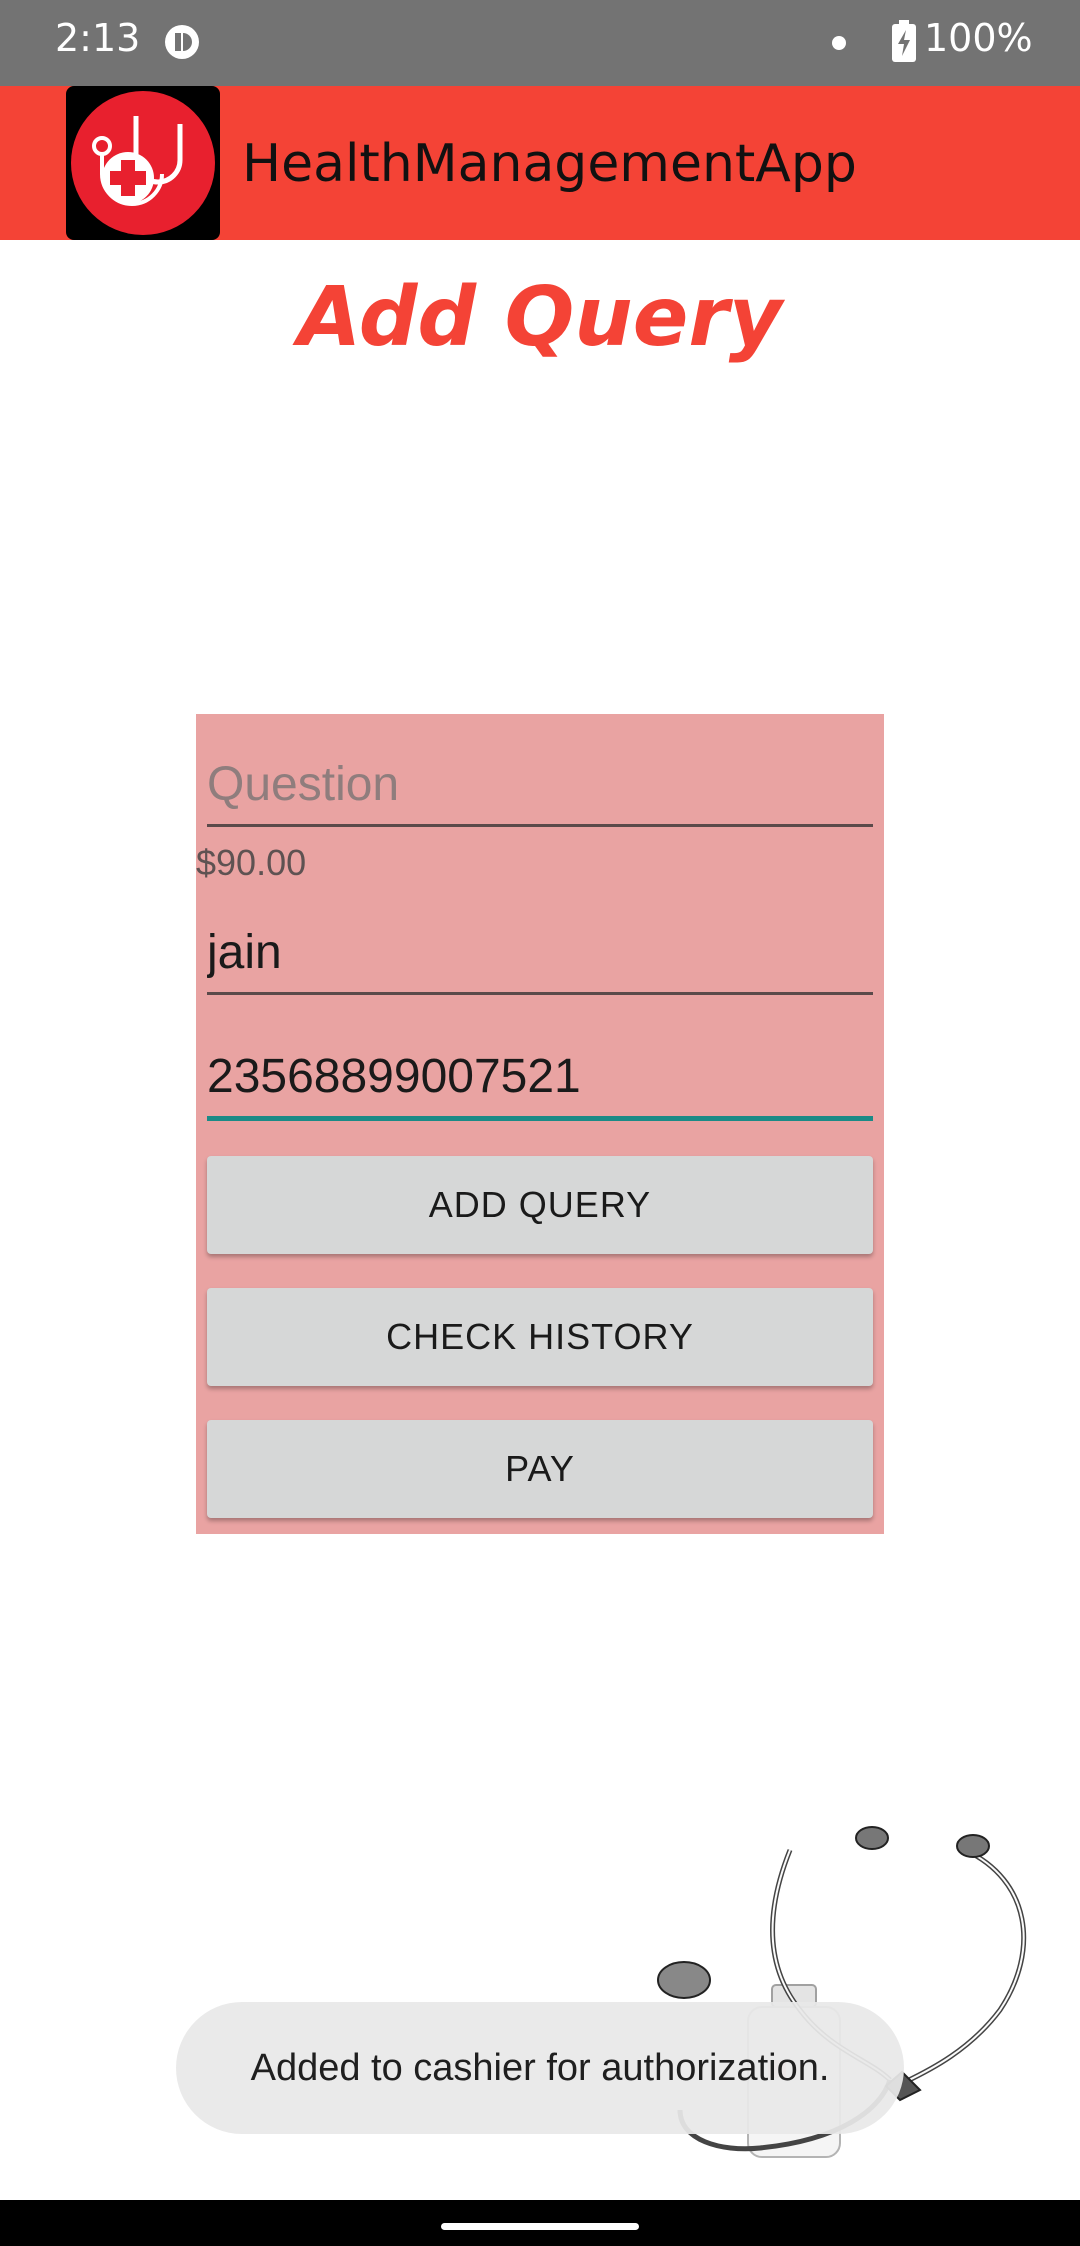 This screenshot has width=1080, height=2246. I want to click on app-logo-icon, so click(143, 163).